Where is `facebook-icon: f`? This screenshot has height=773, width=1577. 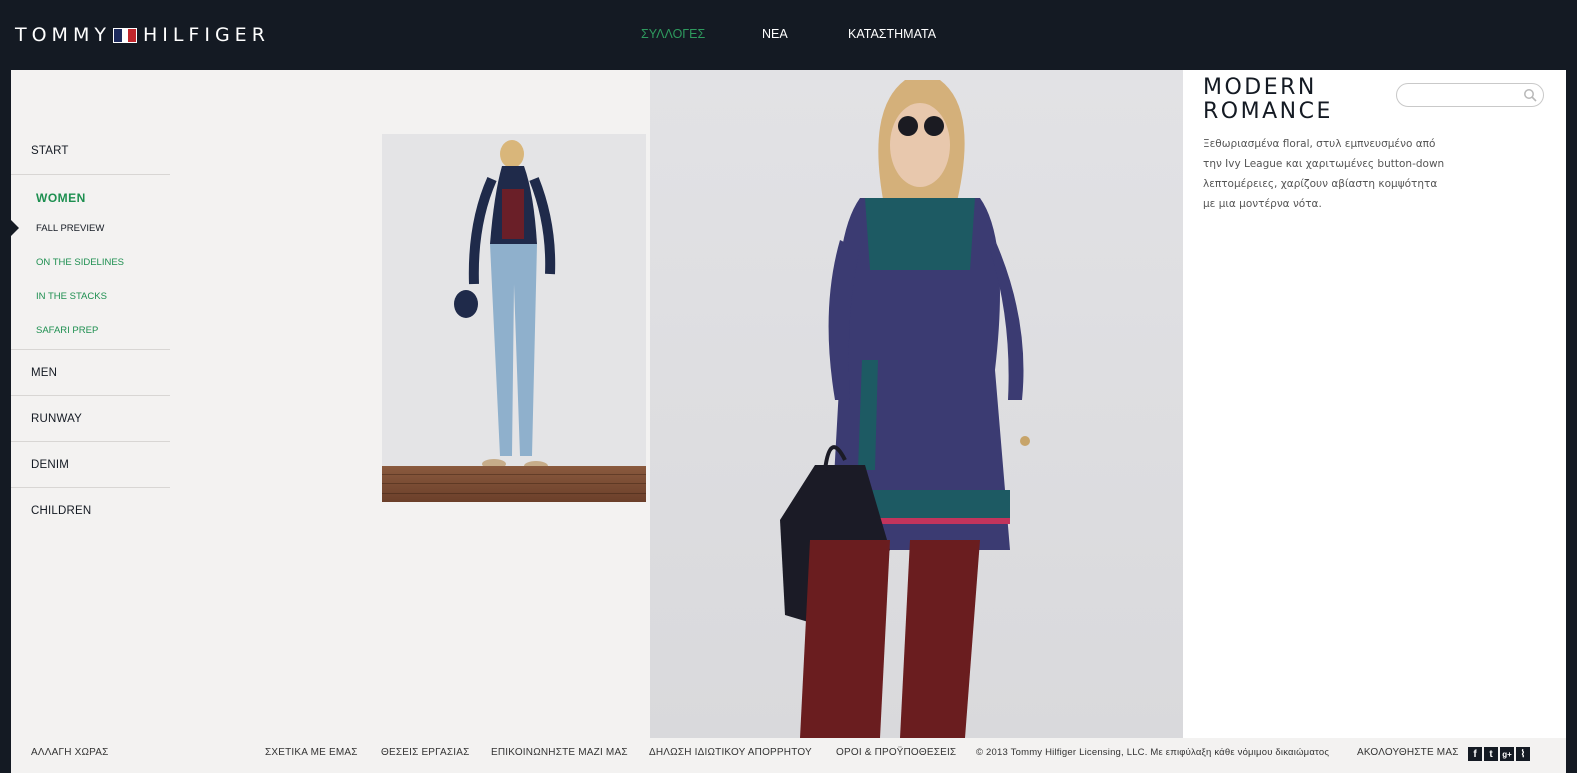
facebook-icon: f is located at coordinates (1475, 754).